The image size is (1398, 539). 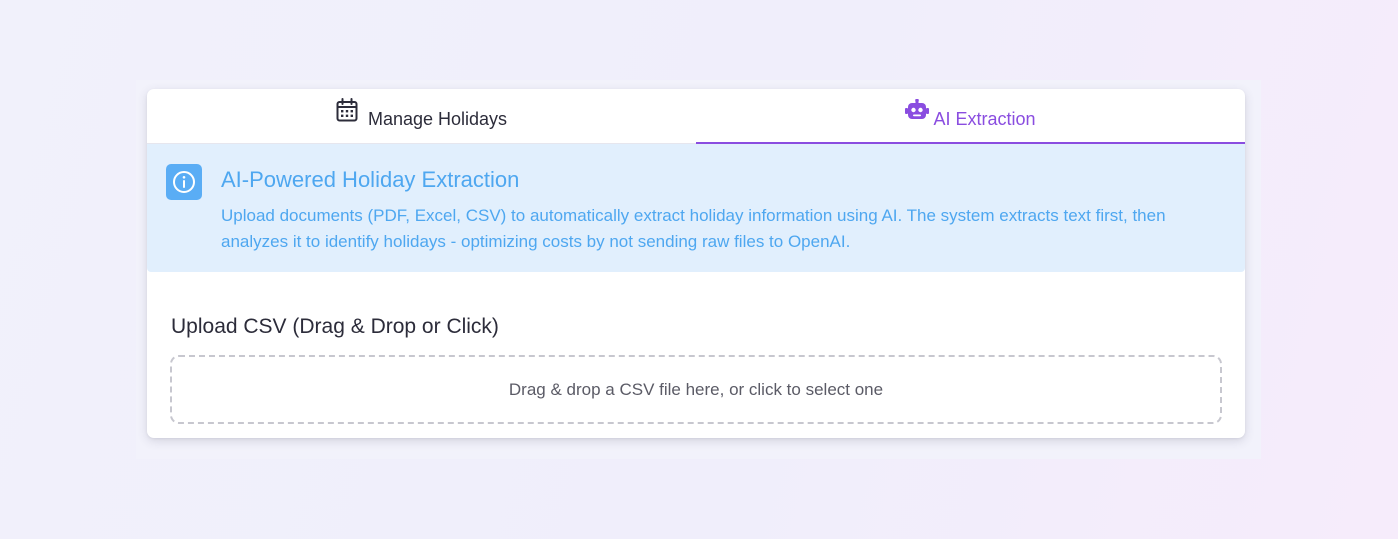 What do you see at coordinates (335, 326) in the screenshot?
I see `upload-title: Upload CSV (Drag & Drop or Click)` at bounding box center [335, 326].